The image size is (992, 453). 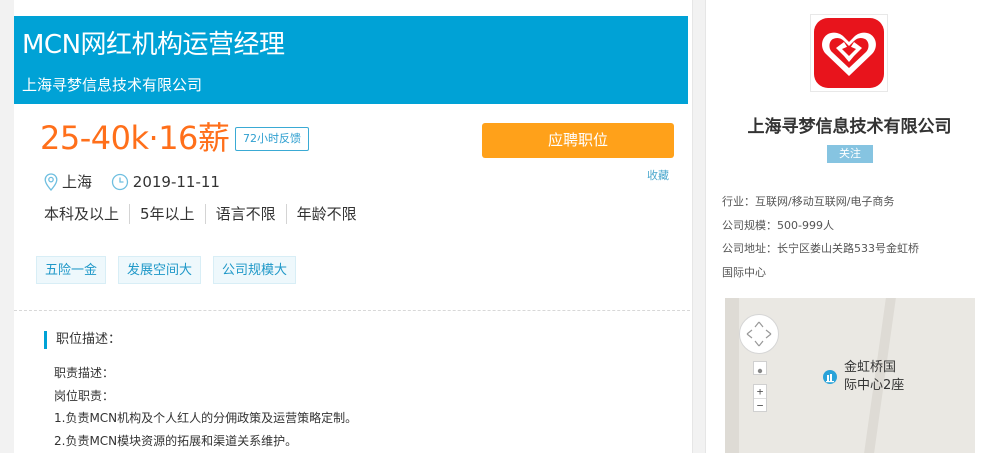 I want to click on section-divider, so click(x=352, y=310).